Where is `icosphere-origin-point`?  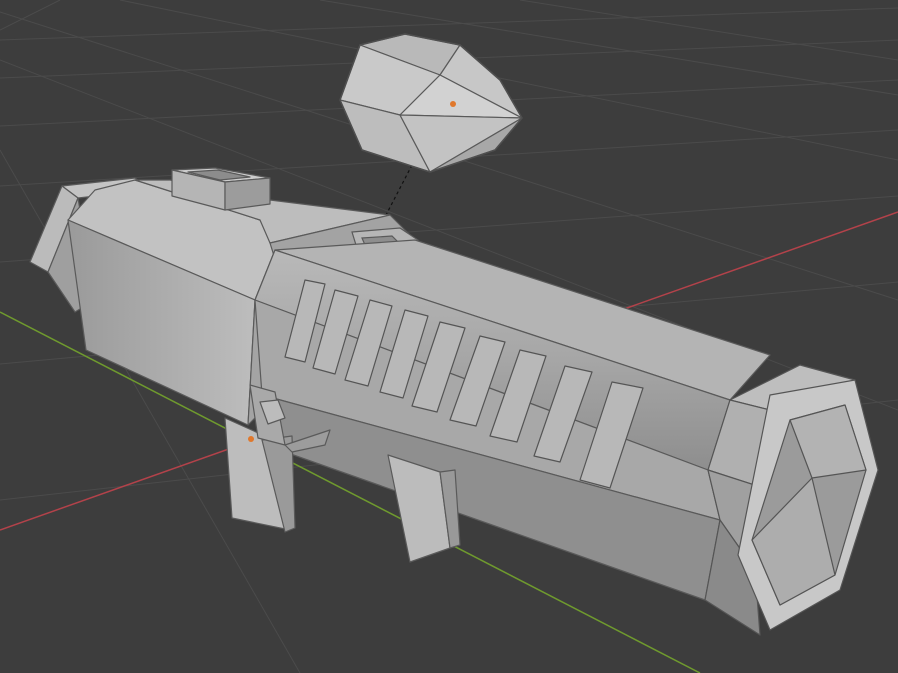
icosphere-origin-point is located at coordinates (453, 104).